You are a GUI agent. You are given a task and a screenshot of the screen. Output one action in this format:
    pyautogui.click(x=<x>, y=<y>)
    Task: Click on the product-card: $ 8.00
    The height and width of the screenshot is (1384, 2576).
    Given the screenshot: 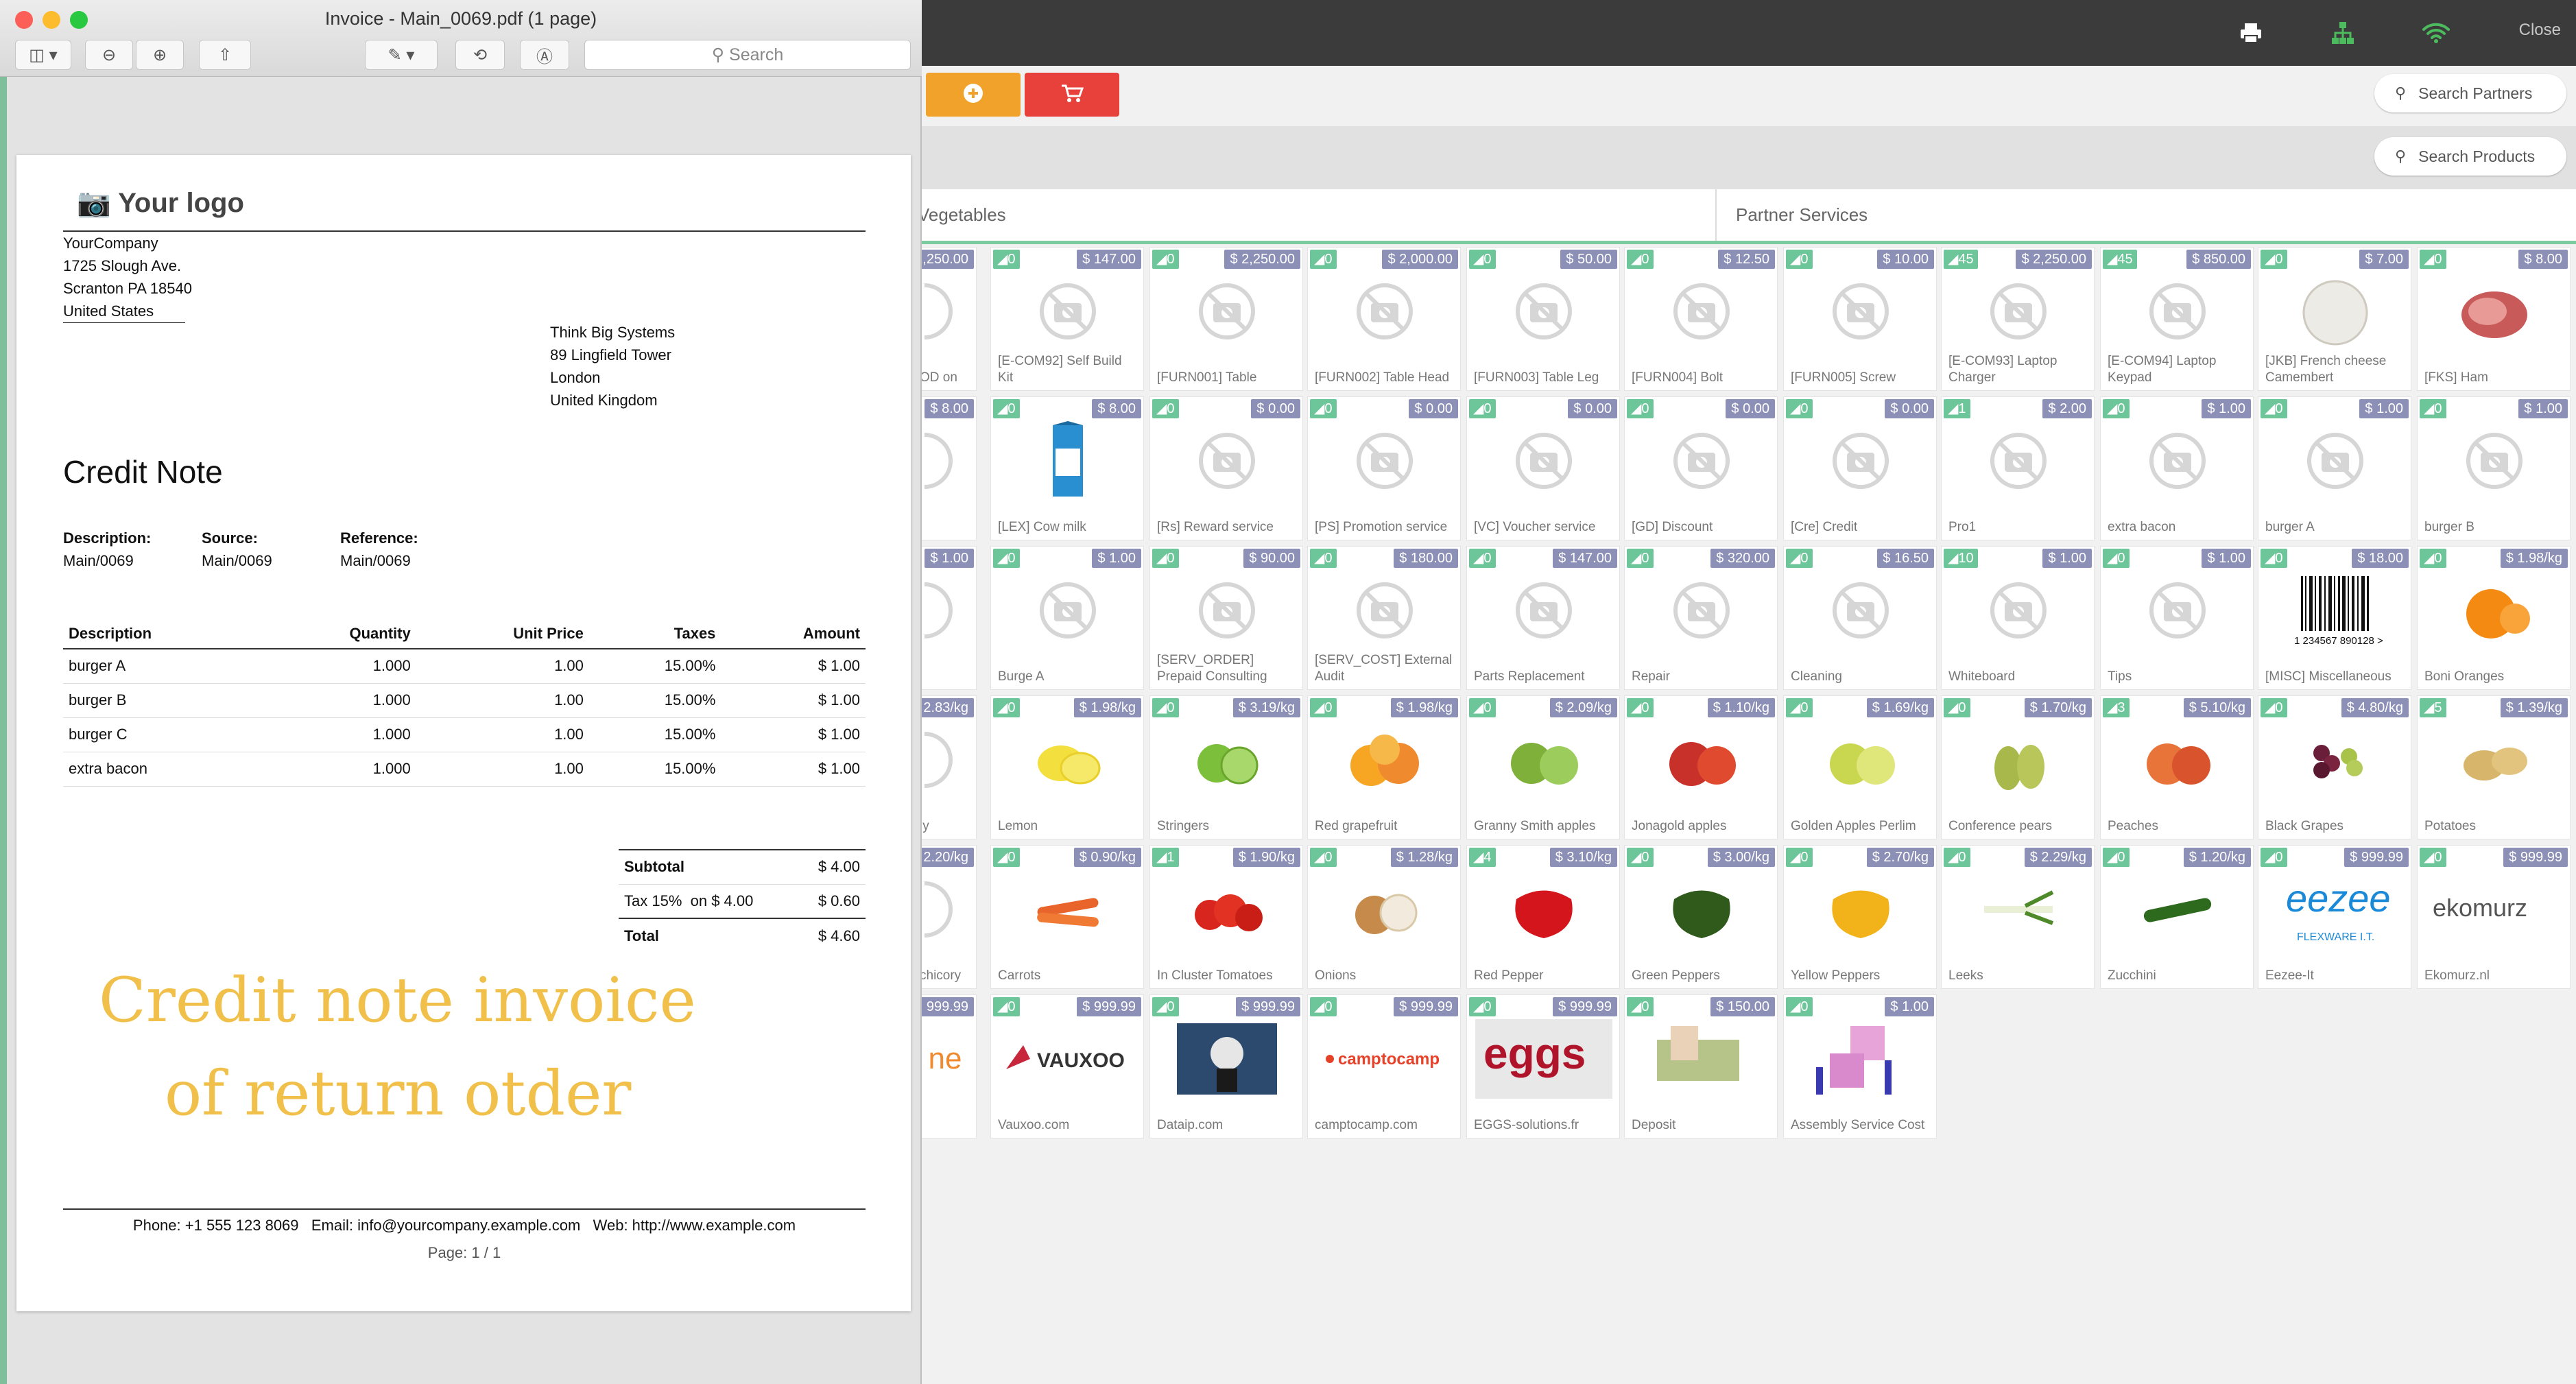 What is the action you would take?
    pyautogui.click(x=945, y=468)
    